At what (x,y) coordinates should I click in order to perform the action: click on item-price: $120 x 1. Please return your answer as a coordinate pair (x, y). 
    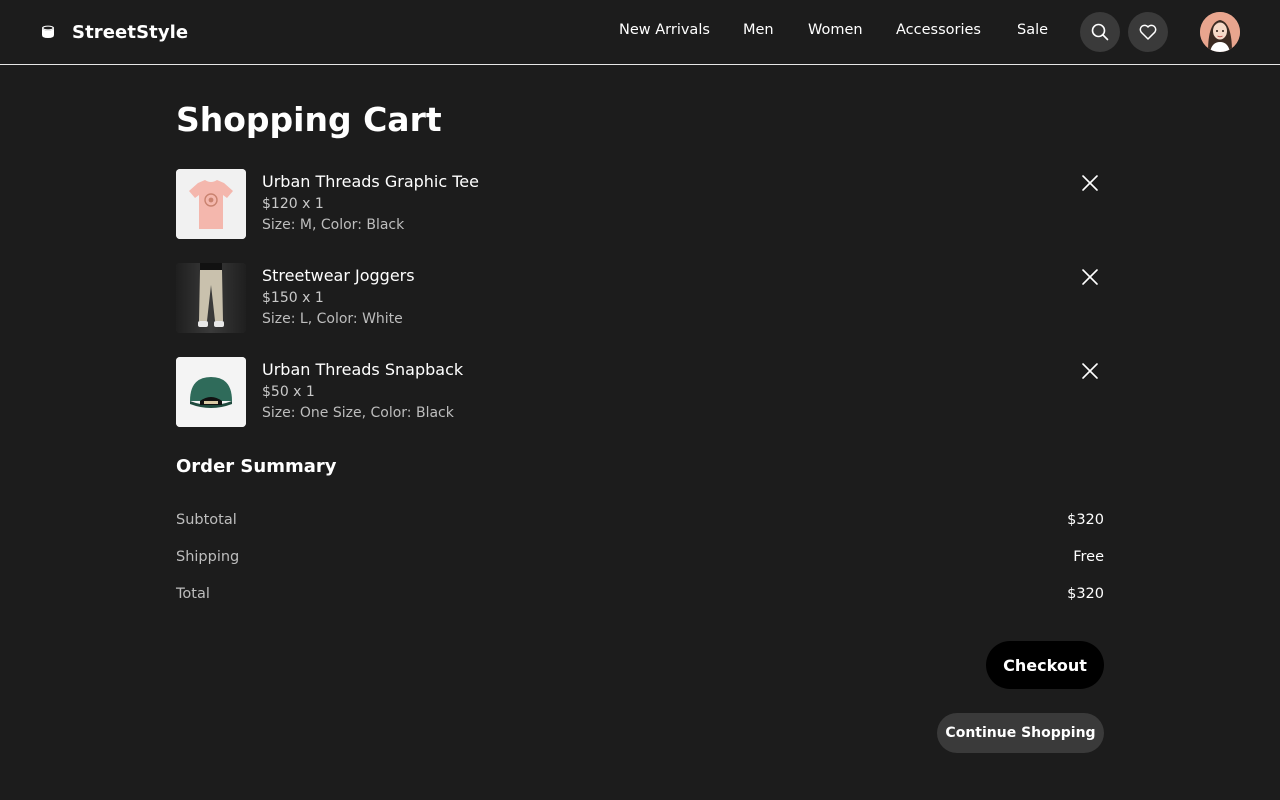
    Looking at the image, I should click on (293, 204).